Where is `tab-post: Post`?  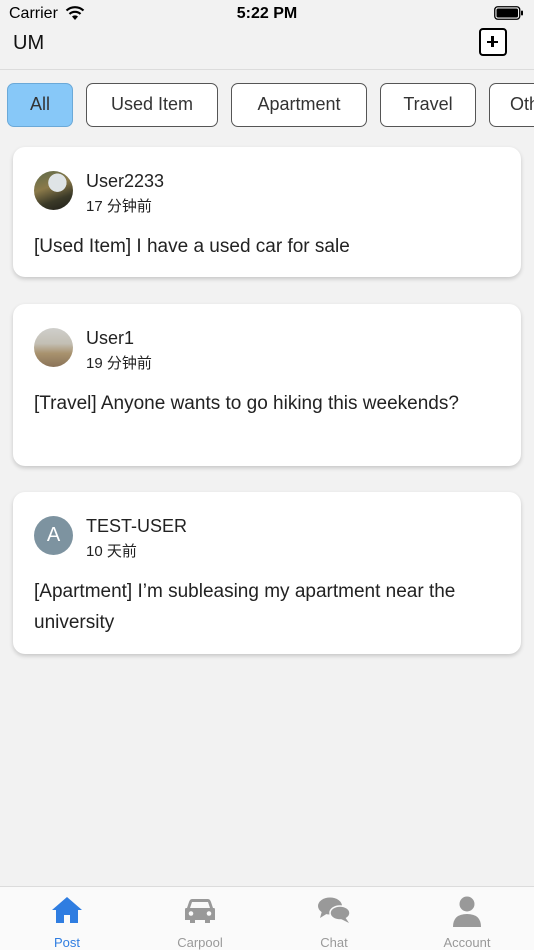 tab-post: Post is located at coordinates (67, 918).